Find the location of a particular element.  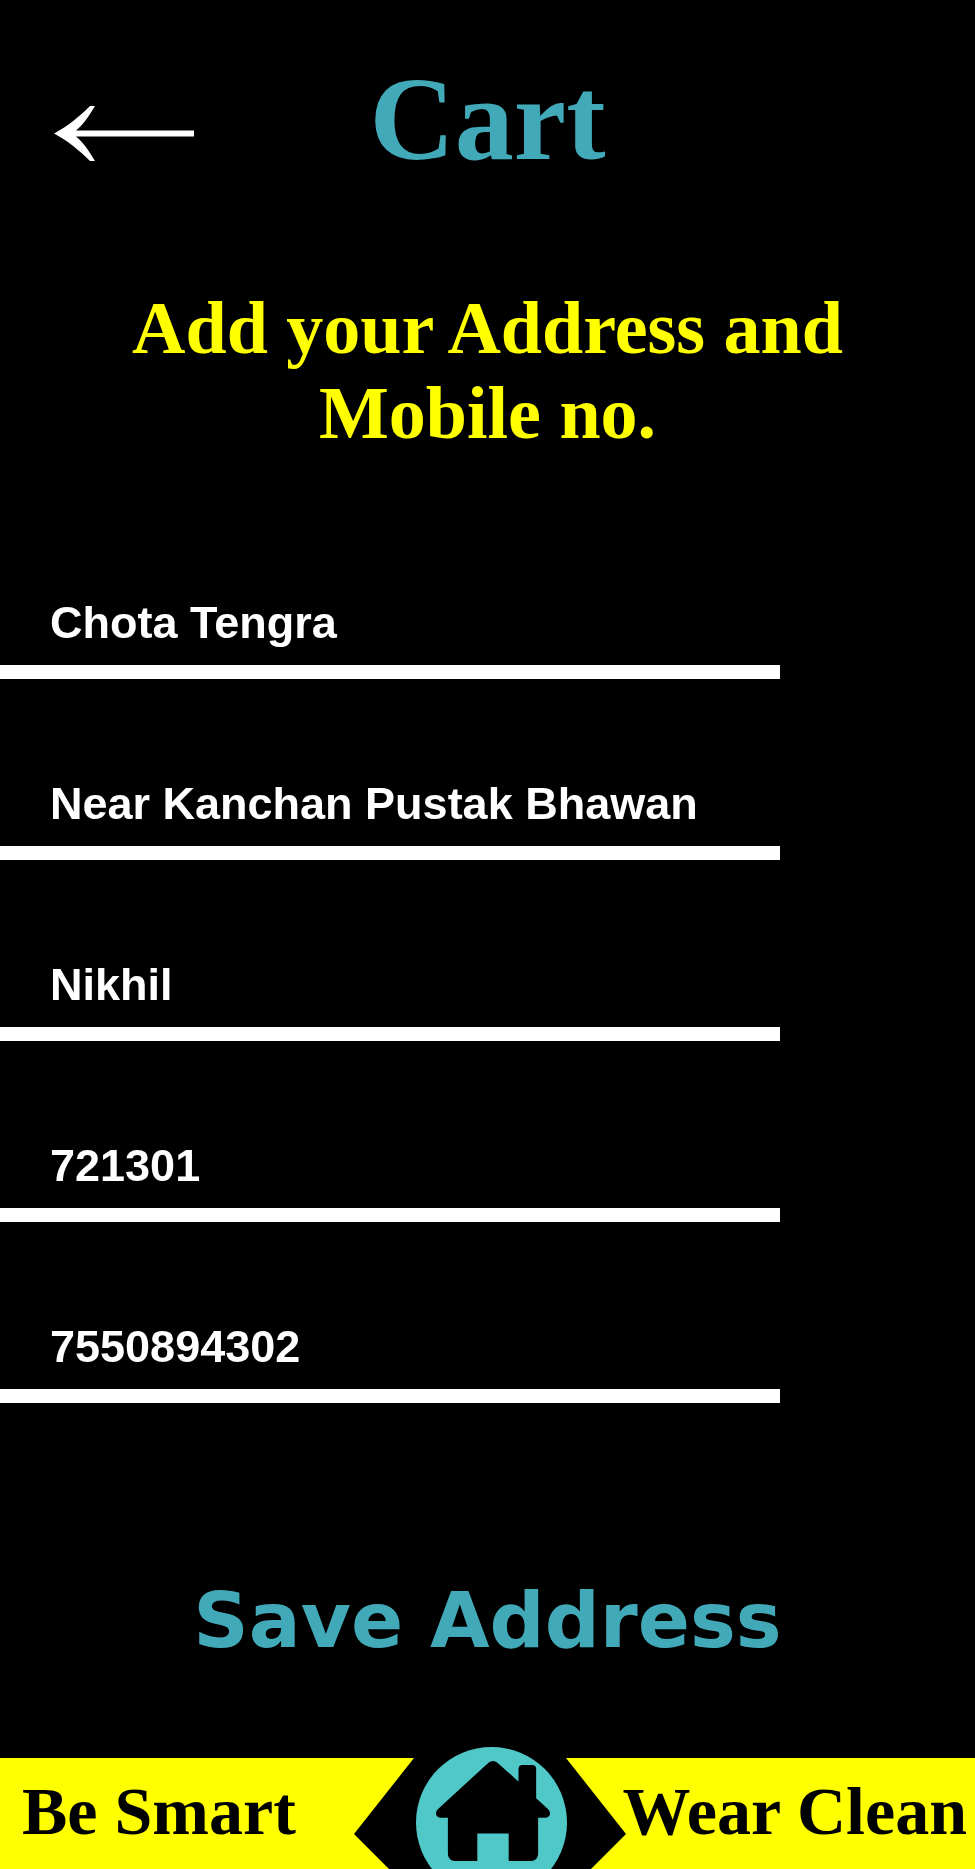

input-field: Near Kanchan Pustak Bhawan is located at coordinates (390, 811).